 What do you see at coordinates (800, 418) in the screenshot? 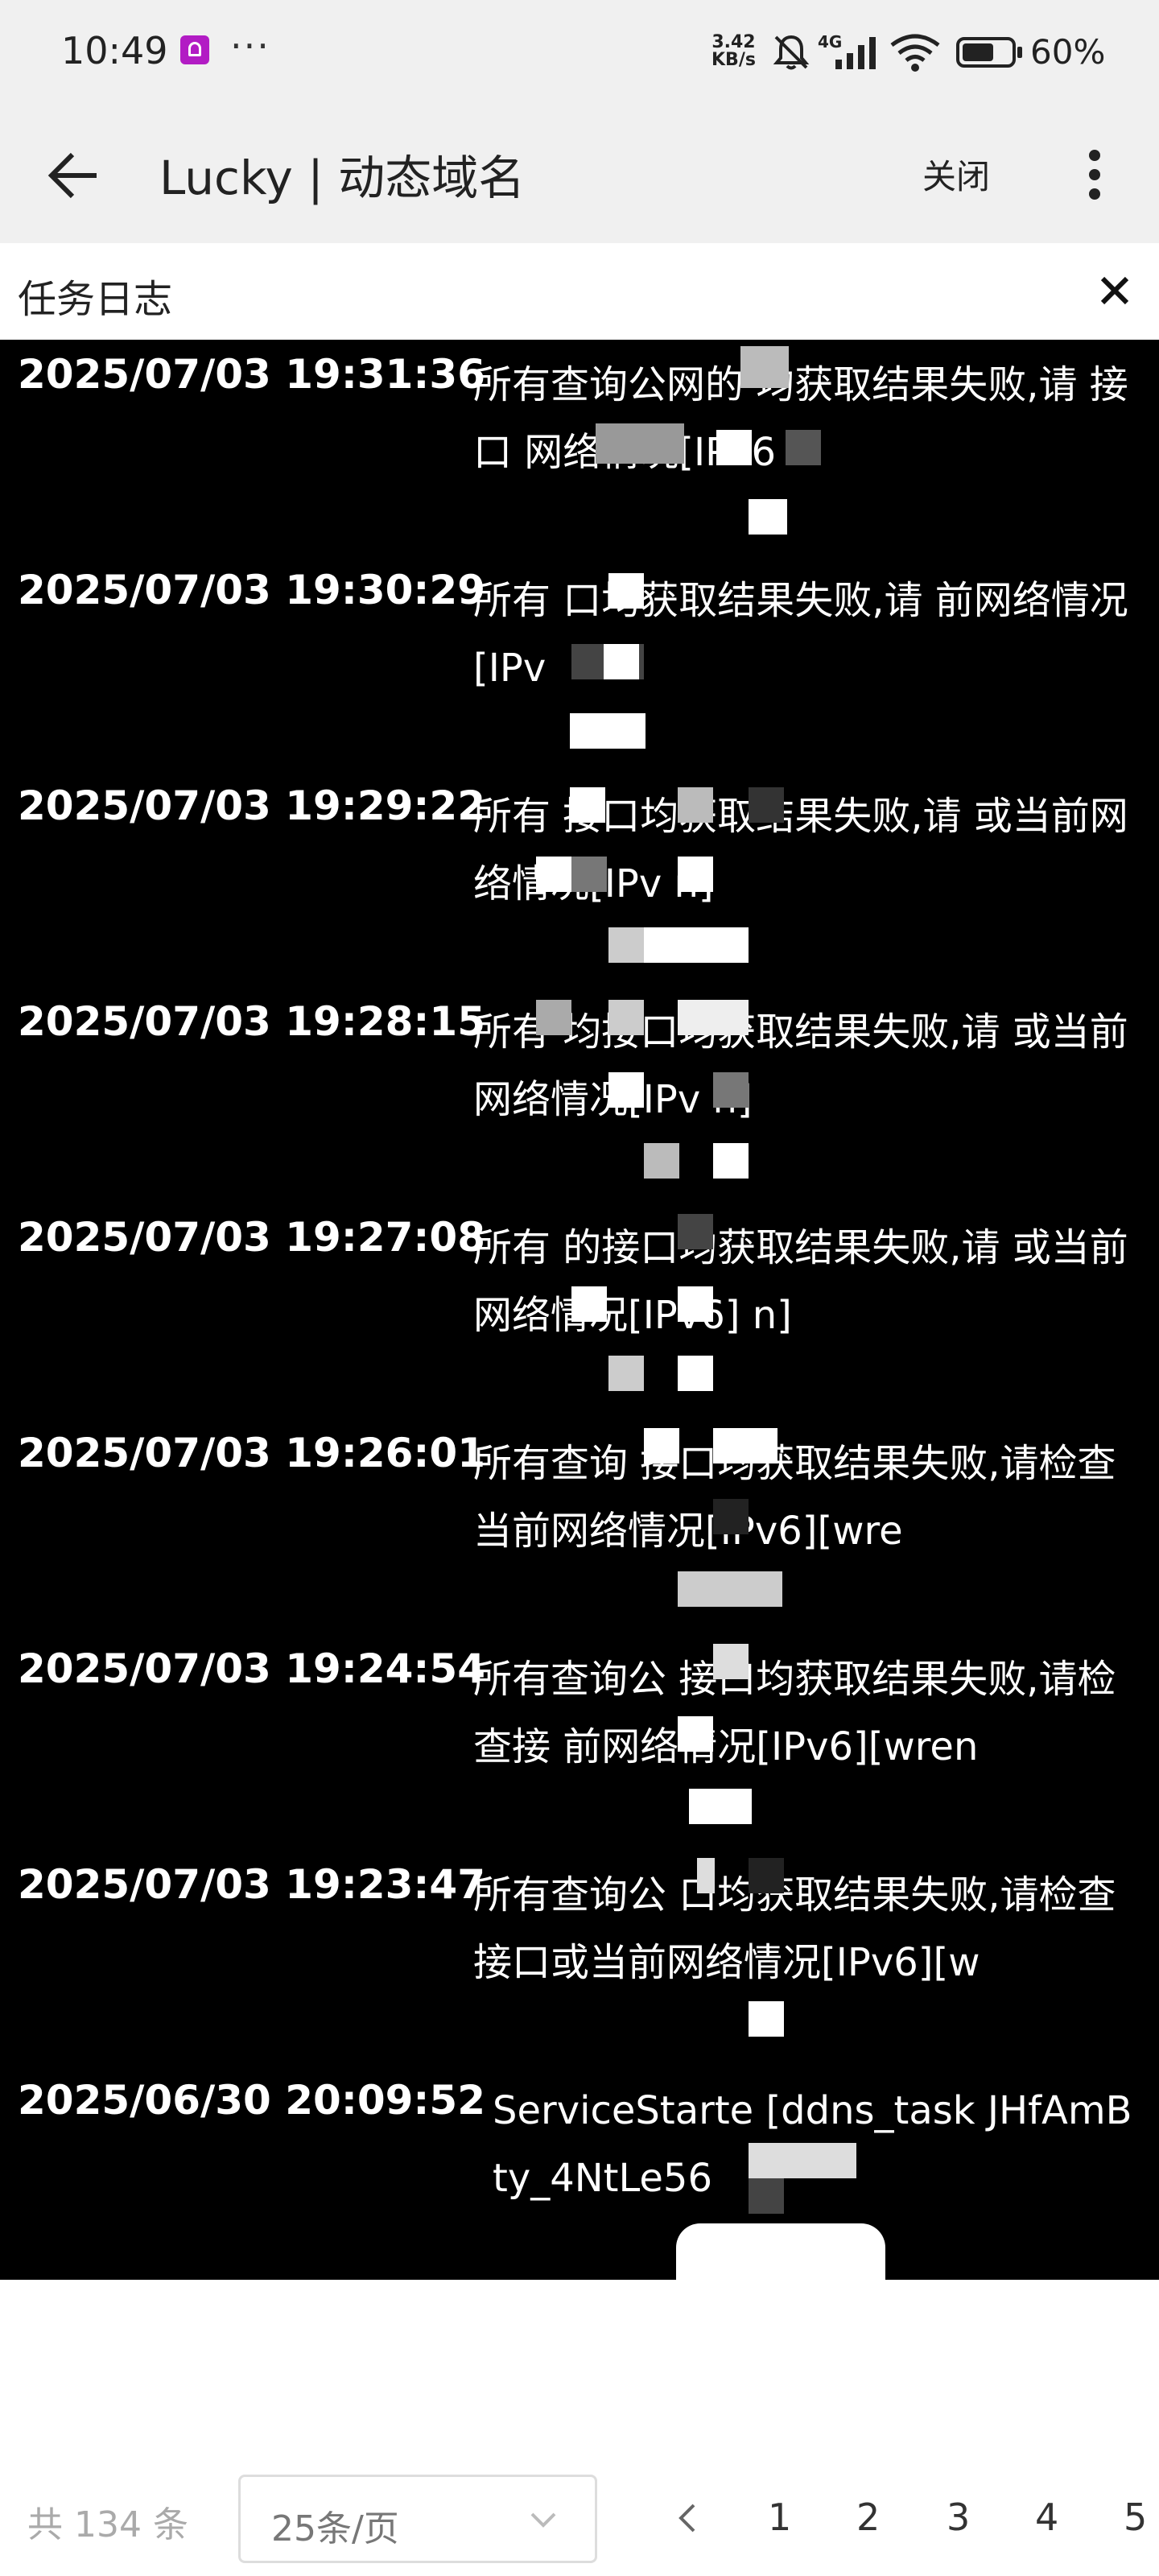
I see `log-message: 所有查询公网的 均获取结果失败,请 接口 网络情况[IPv6 n` at bounding box center [800, 418].